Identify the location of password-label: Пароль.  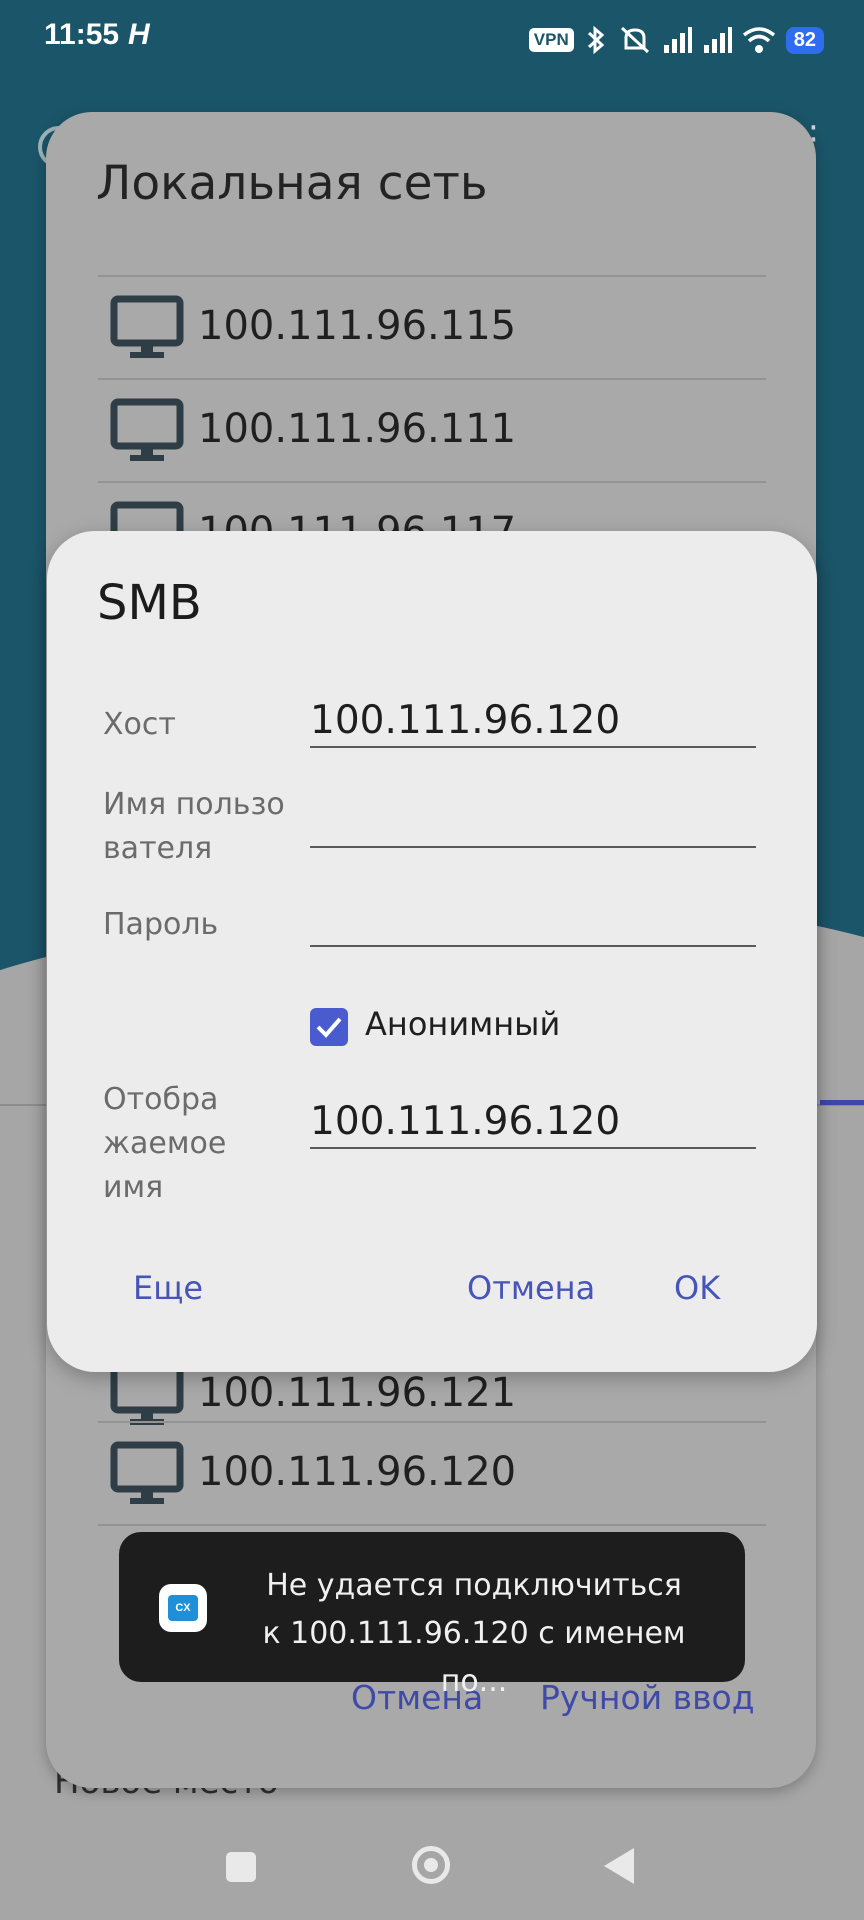
(161, 924).